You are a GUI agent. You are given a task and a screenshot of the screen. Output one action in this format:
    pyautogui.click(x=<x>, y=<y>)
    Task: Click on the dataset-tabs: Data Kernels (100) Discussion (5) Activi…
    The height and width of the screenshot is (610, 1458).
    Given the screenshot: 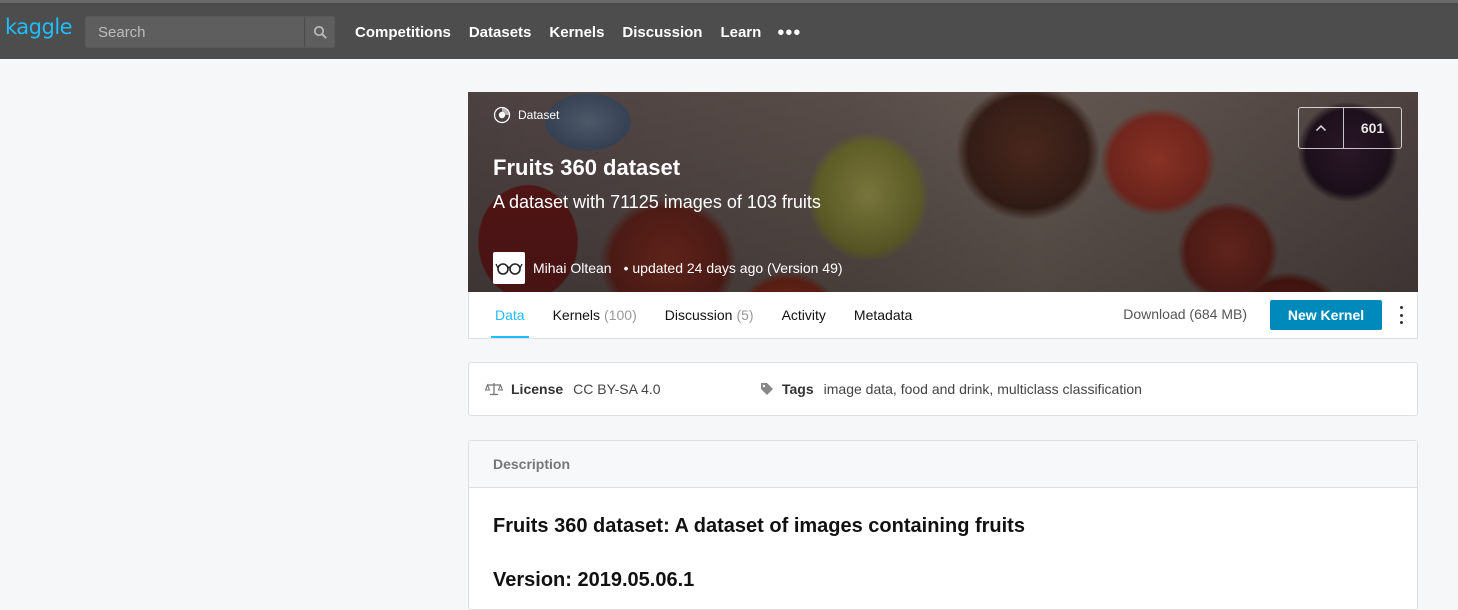 What is the action you would take?
    pyautogui.click(x=713, y=315)
    